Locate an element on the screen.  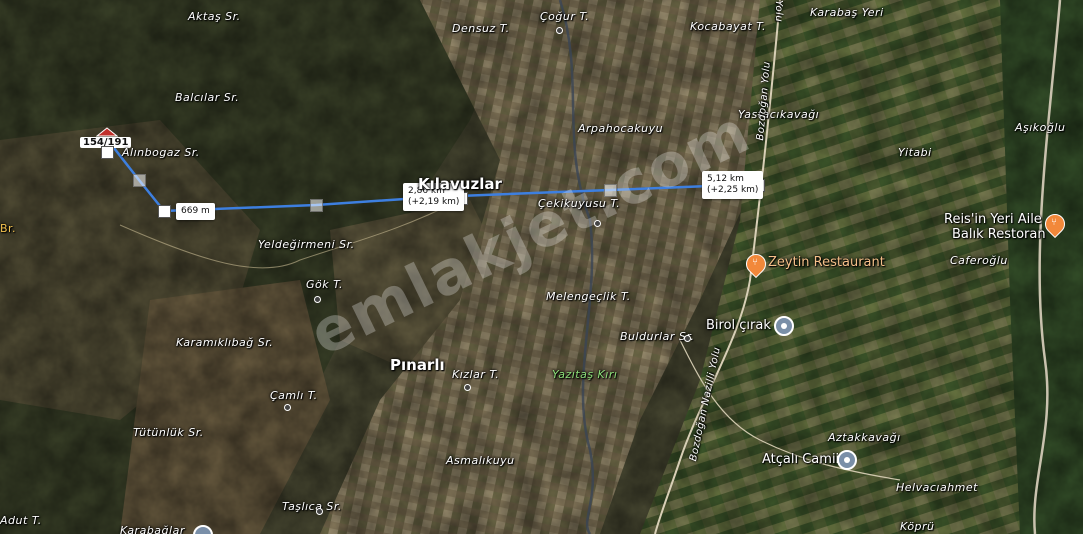
village-label: Pınarlı is located at coordinates (417, 365).